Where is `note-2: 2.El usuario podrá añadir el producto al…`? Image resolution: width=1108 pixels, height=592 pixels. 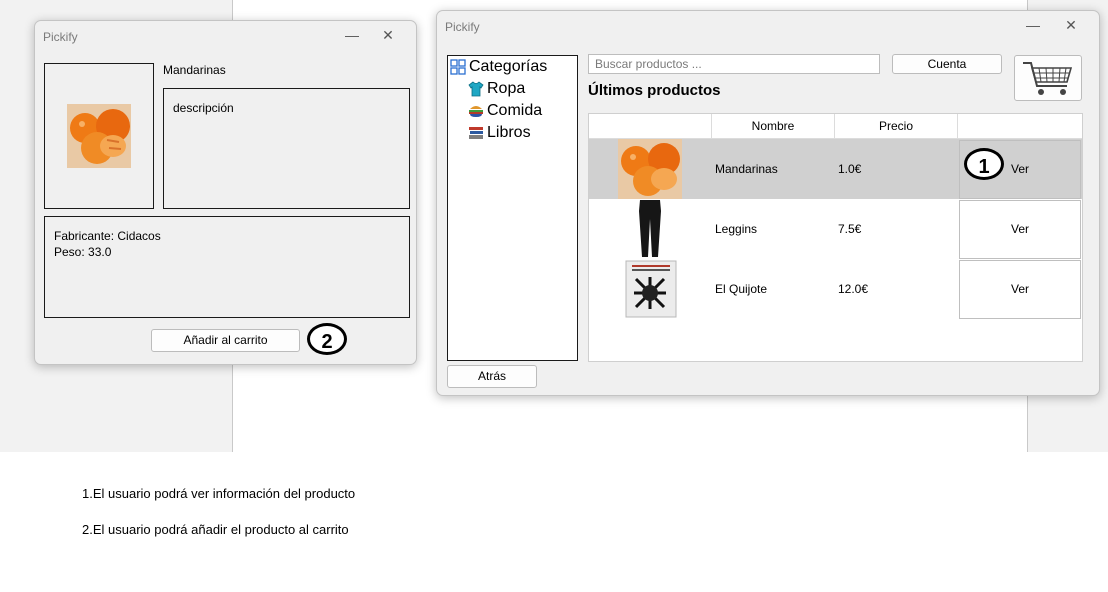 note-2: 2.El usuario podrá añadir el producto al… is located at coordinates (215, 529).